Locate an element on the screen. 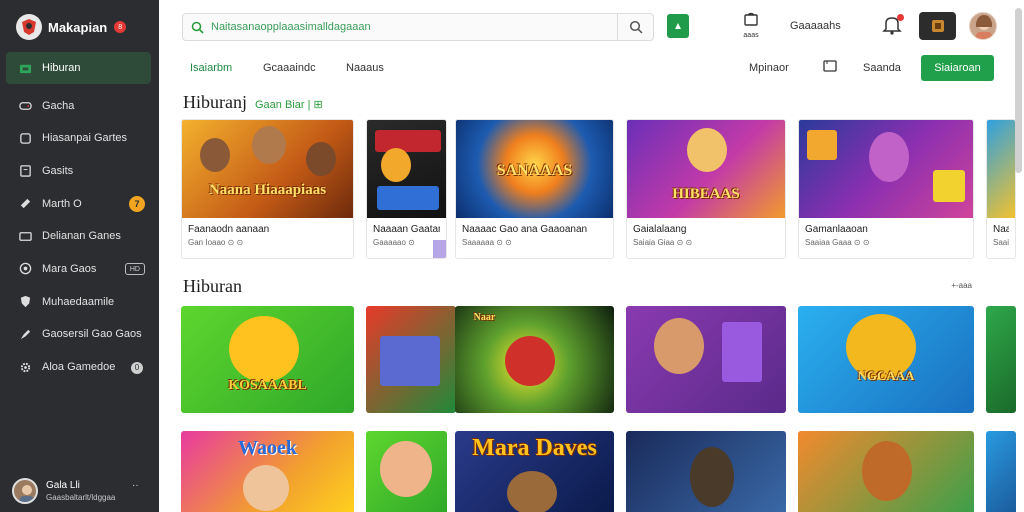  sidebar-item-label: Aloa Gamedoe is located at coordinates (79, 367).